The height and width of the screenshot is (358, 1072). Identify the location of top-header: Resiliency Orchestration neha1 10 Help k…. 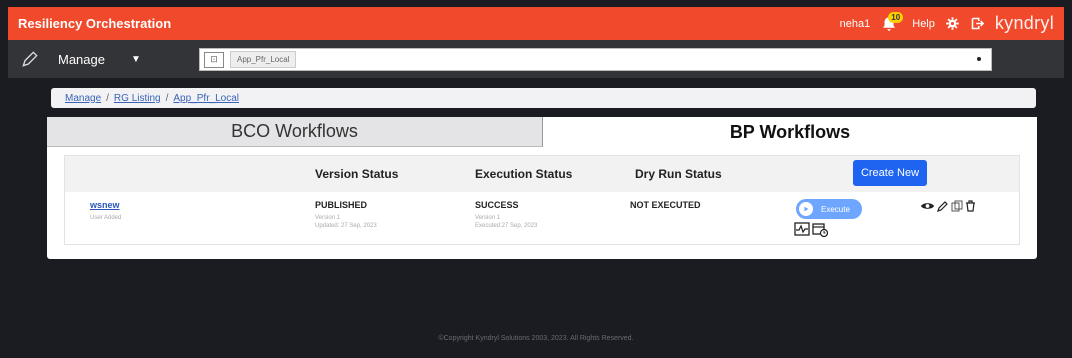
(536, 23).